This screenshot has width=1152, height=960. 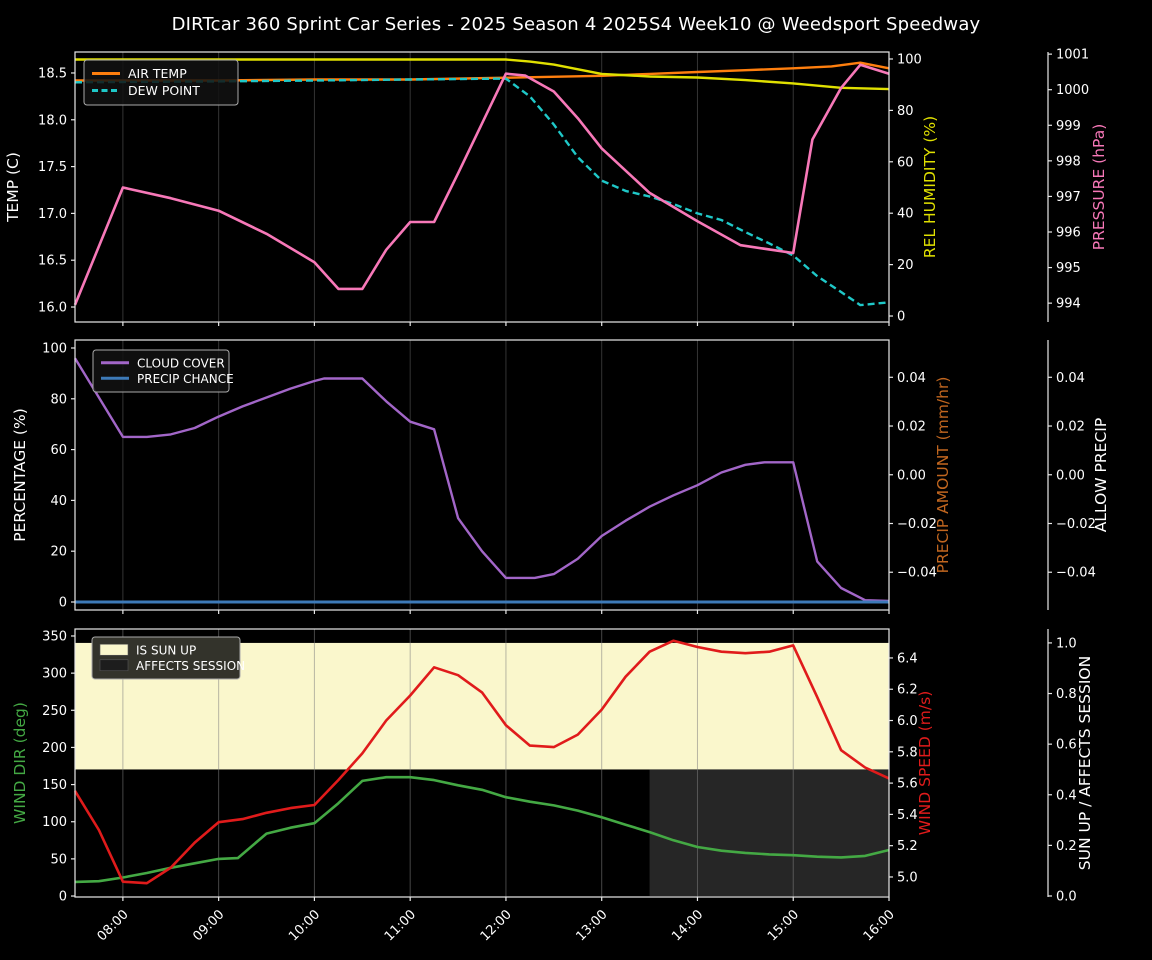 What do you see at coordinates (1068, 197) in the screenshot?
I see `tick-label: 997` at bounding box center [1068, 197].